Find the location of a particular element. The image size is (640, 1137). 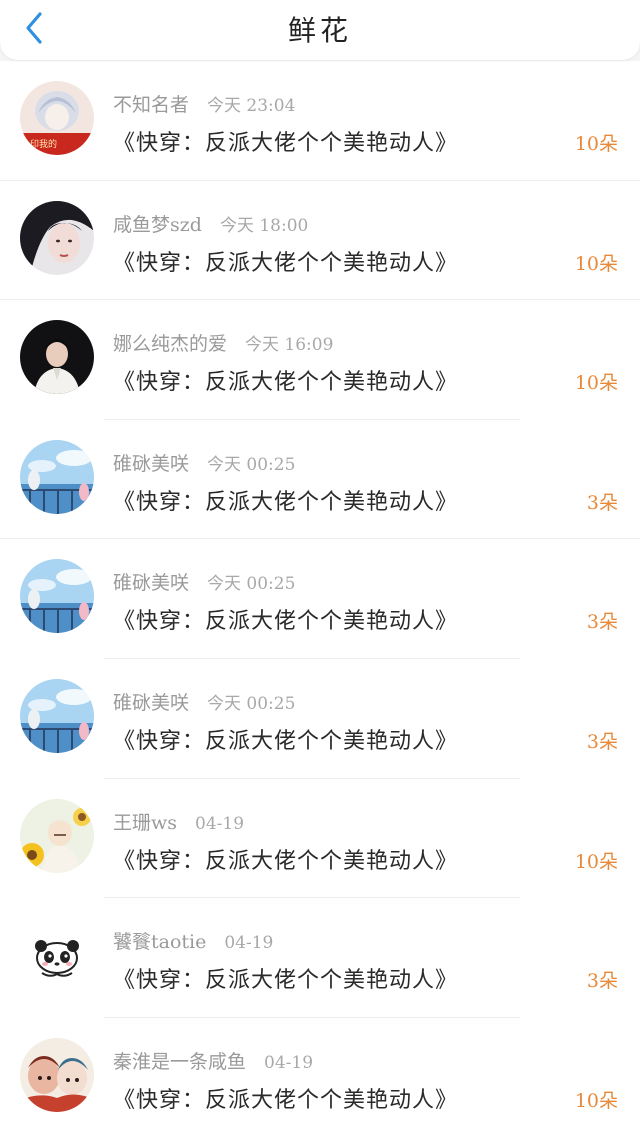

username: 娜么纯杰的爱 is located at coordinates (170, 344).